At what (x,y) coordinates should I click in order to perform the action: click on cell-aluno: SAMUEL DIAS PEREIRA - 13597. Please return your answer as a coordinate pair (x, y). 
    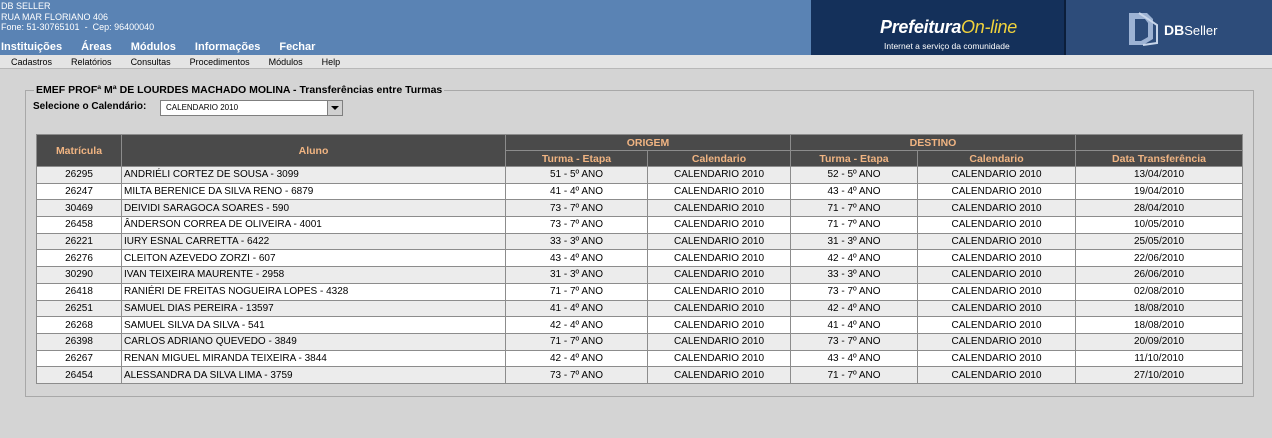
    Looking at the image, I should click on (313, 308).